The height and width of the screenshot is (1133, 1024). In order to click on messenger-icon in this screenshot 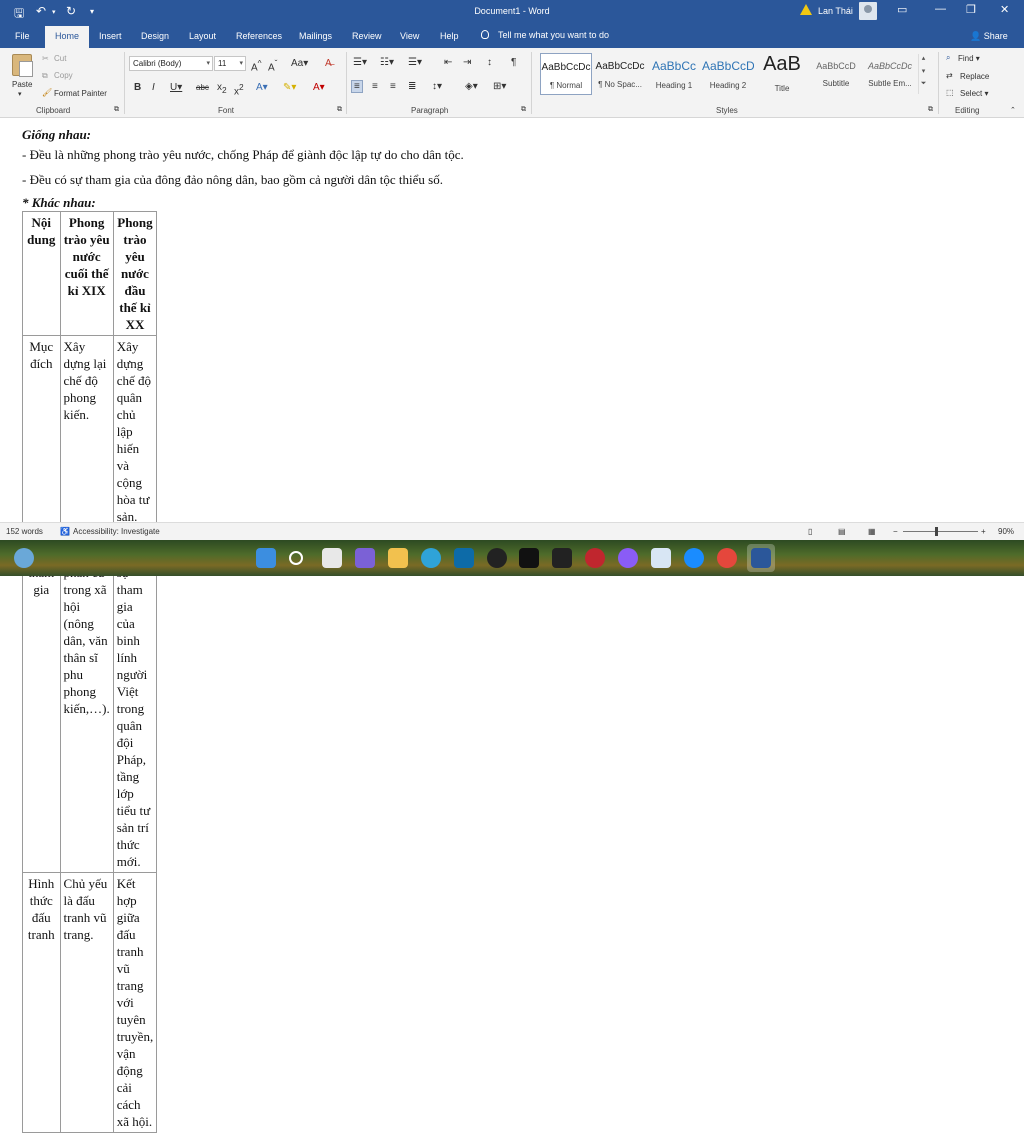, I will do `click(628, 558)`.